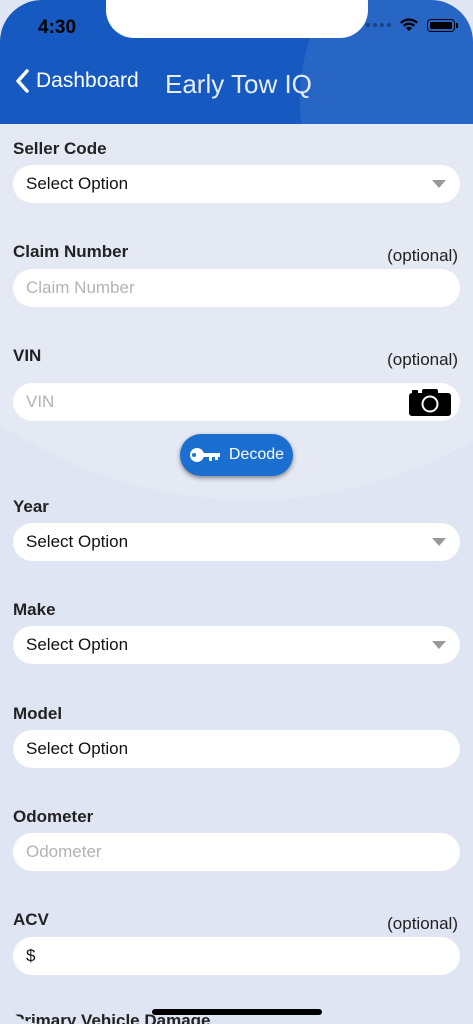  What do you see at coordinates (422, 923) in the screenshot?
I see `acv-optional: (optional)` at bounding box center [422, 923].